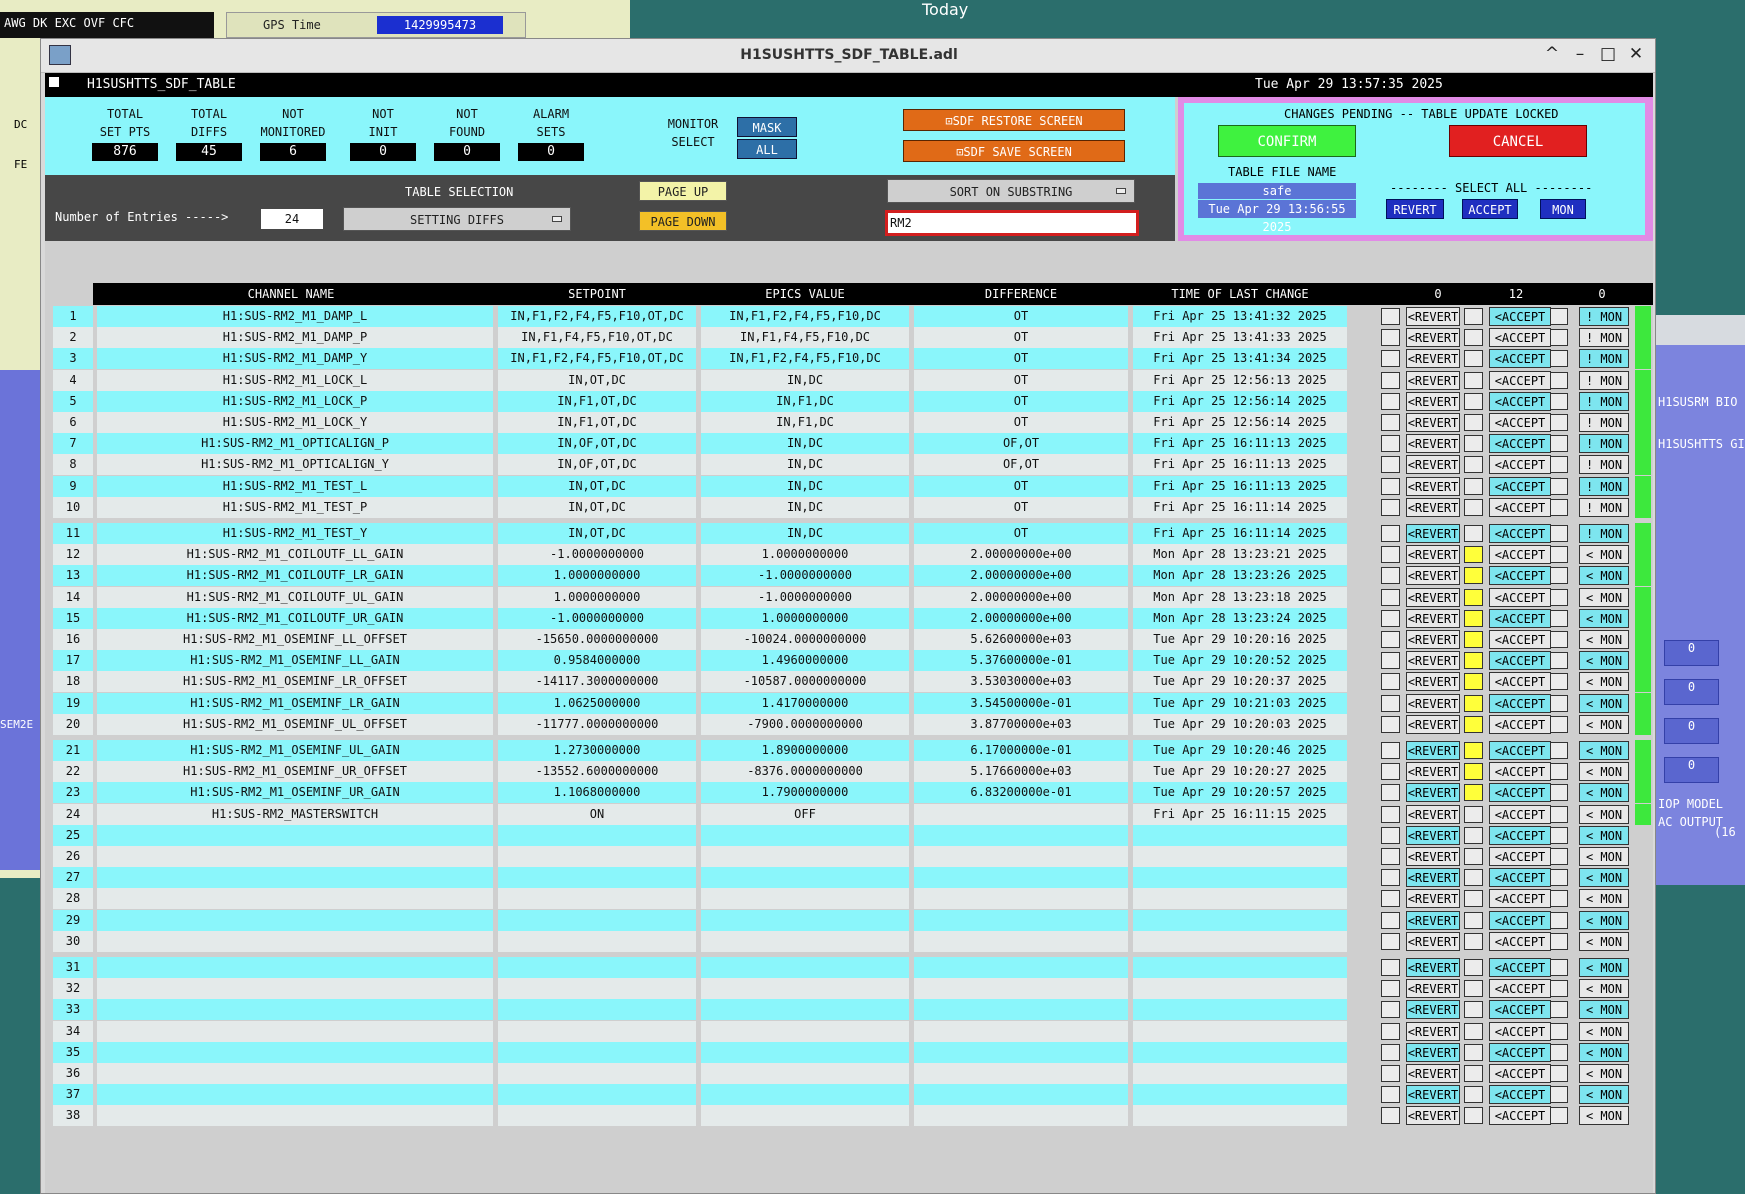  What do you see at coordinates (95, 23) in the screenshot?
I see `menu-ovf: OVF` at bounding box center [95, 23].